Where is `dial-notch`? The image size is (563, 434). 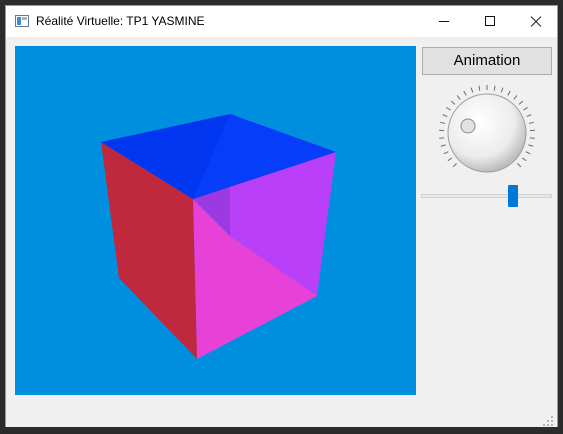
dial-notch is located at coordinates (468, 126).